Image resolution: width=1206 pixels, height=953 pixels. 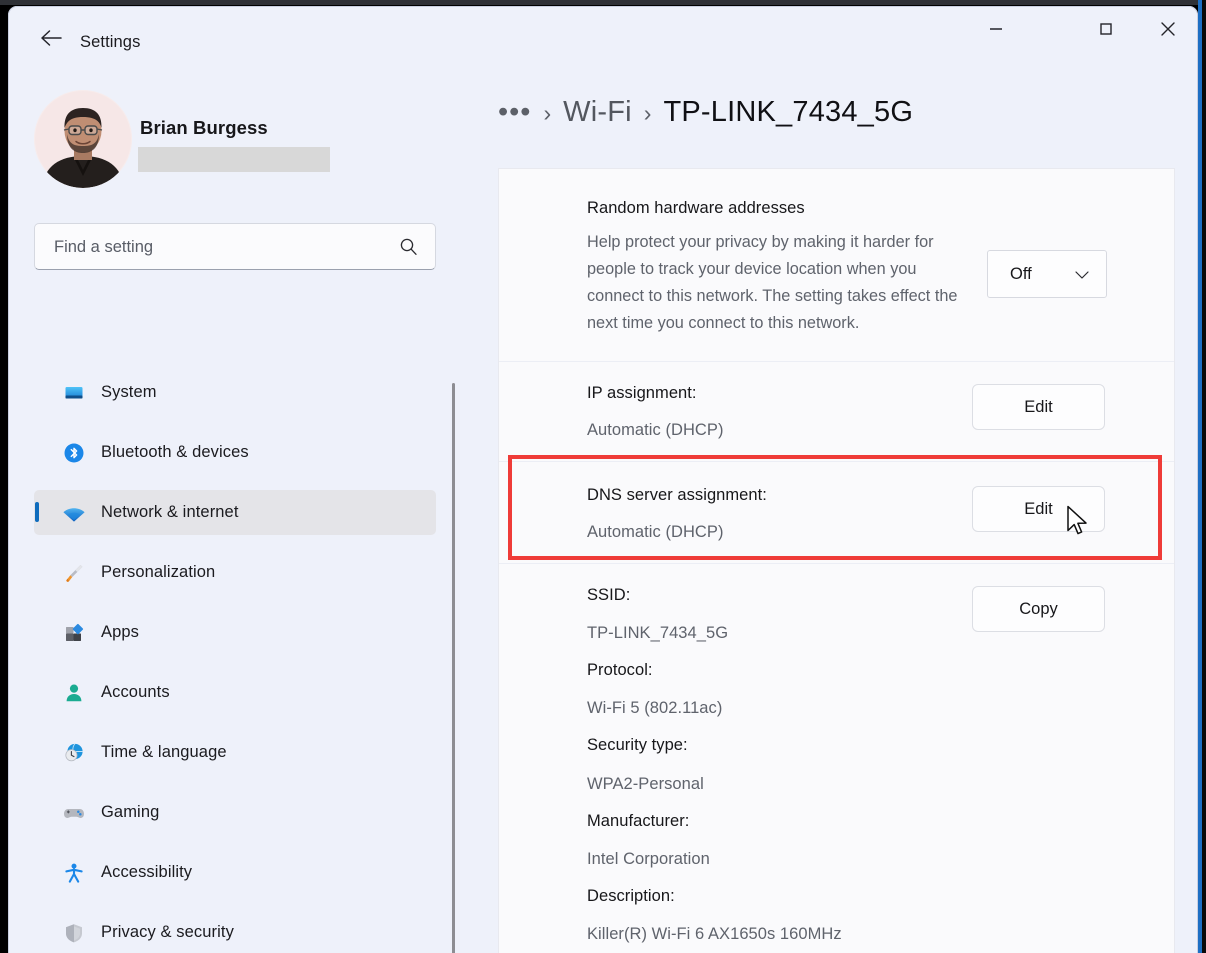 I want to click on paintbrush-icon, so click(x=74, y=572).